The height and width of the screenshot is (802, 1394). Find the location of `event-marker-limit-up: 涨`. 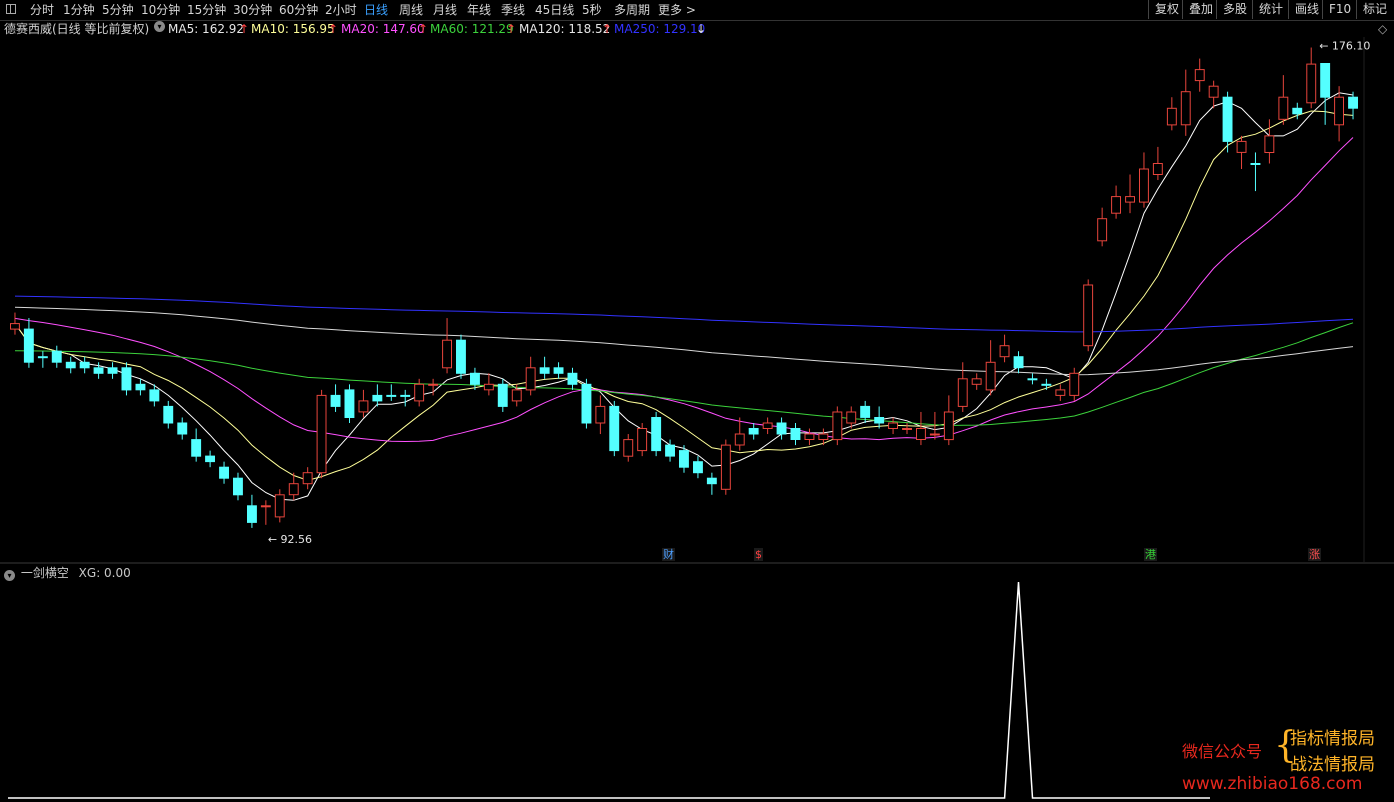

event-marker-limit-up: 涨 is located at coordinates (1314, 554).